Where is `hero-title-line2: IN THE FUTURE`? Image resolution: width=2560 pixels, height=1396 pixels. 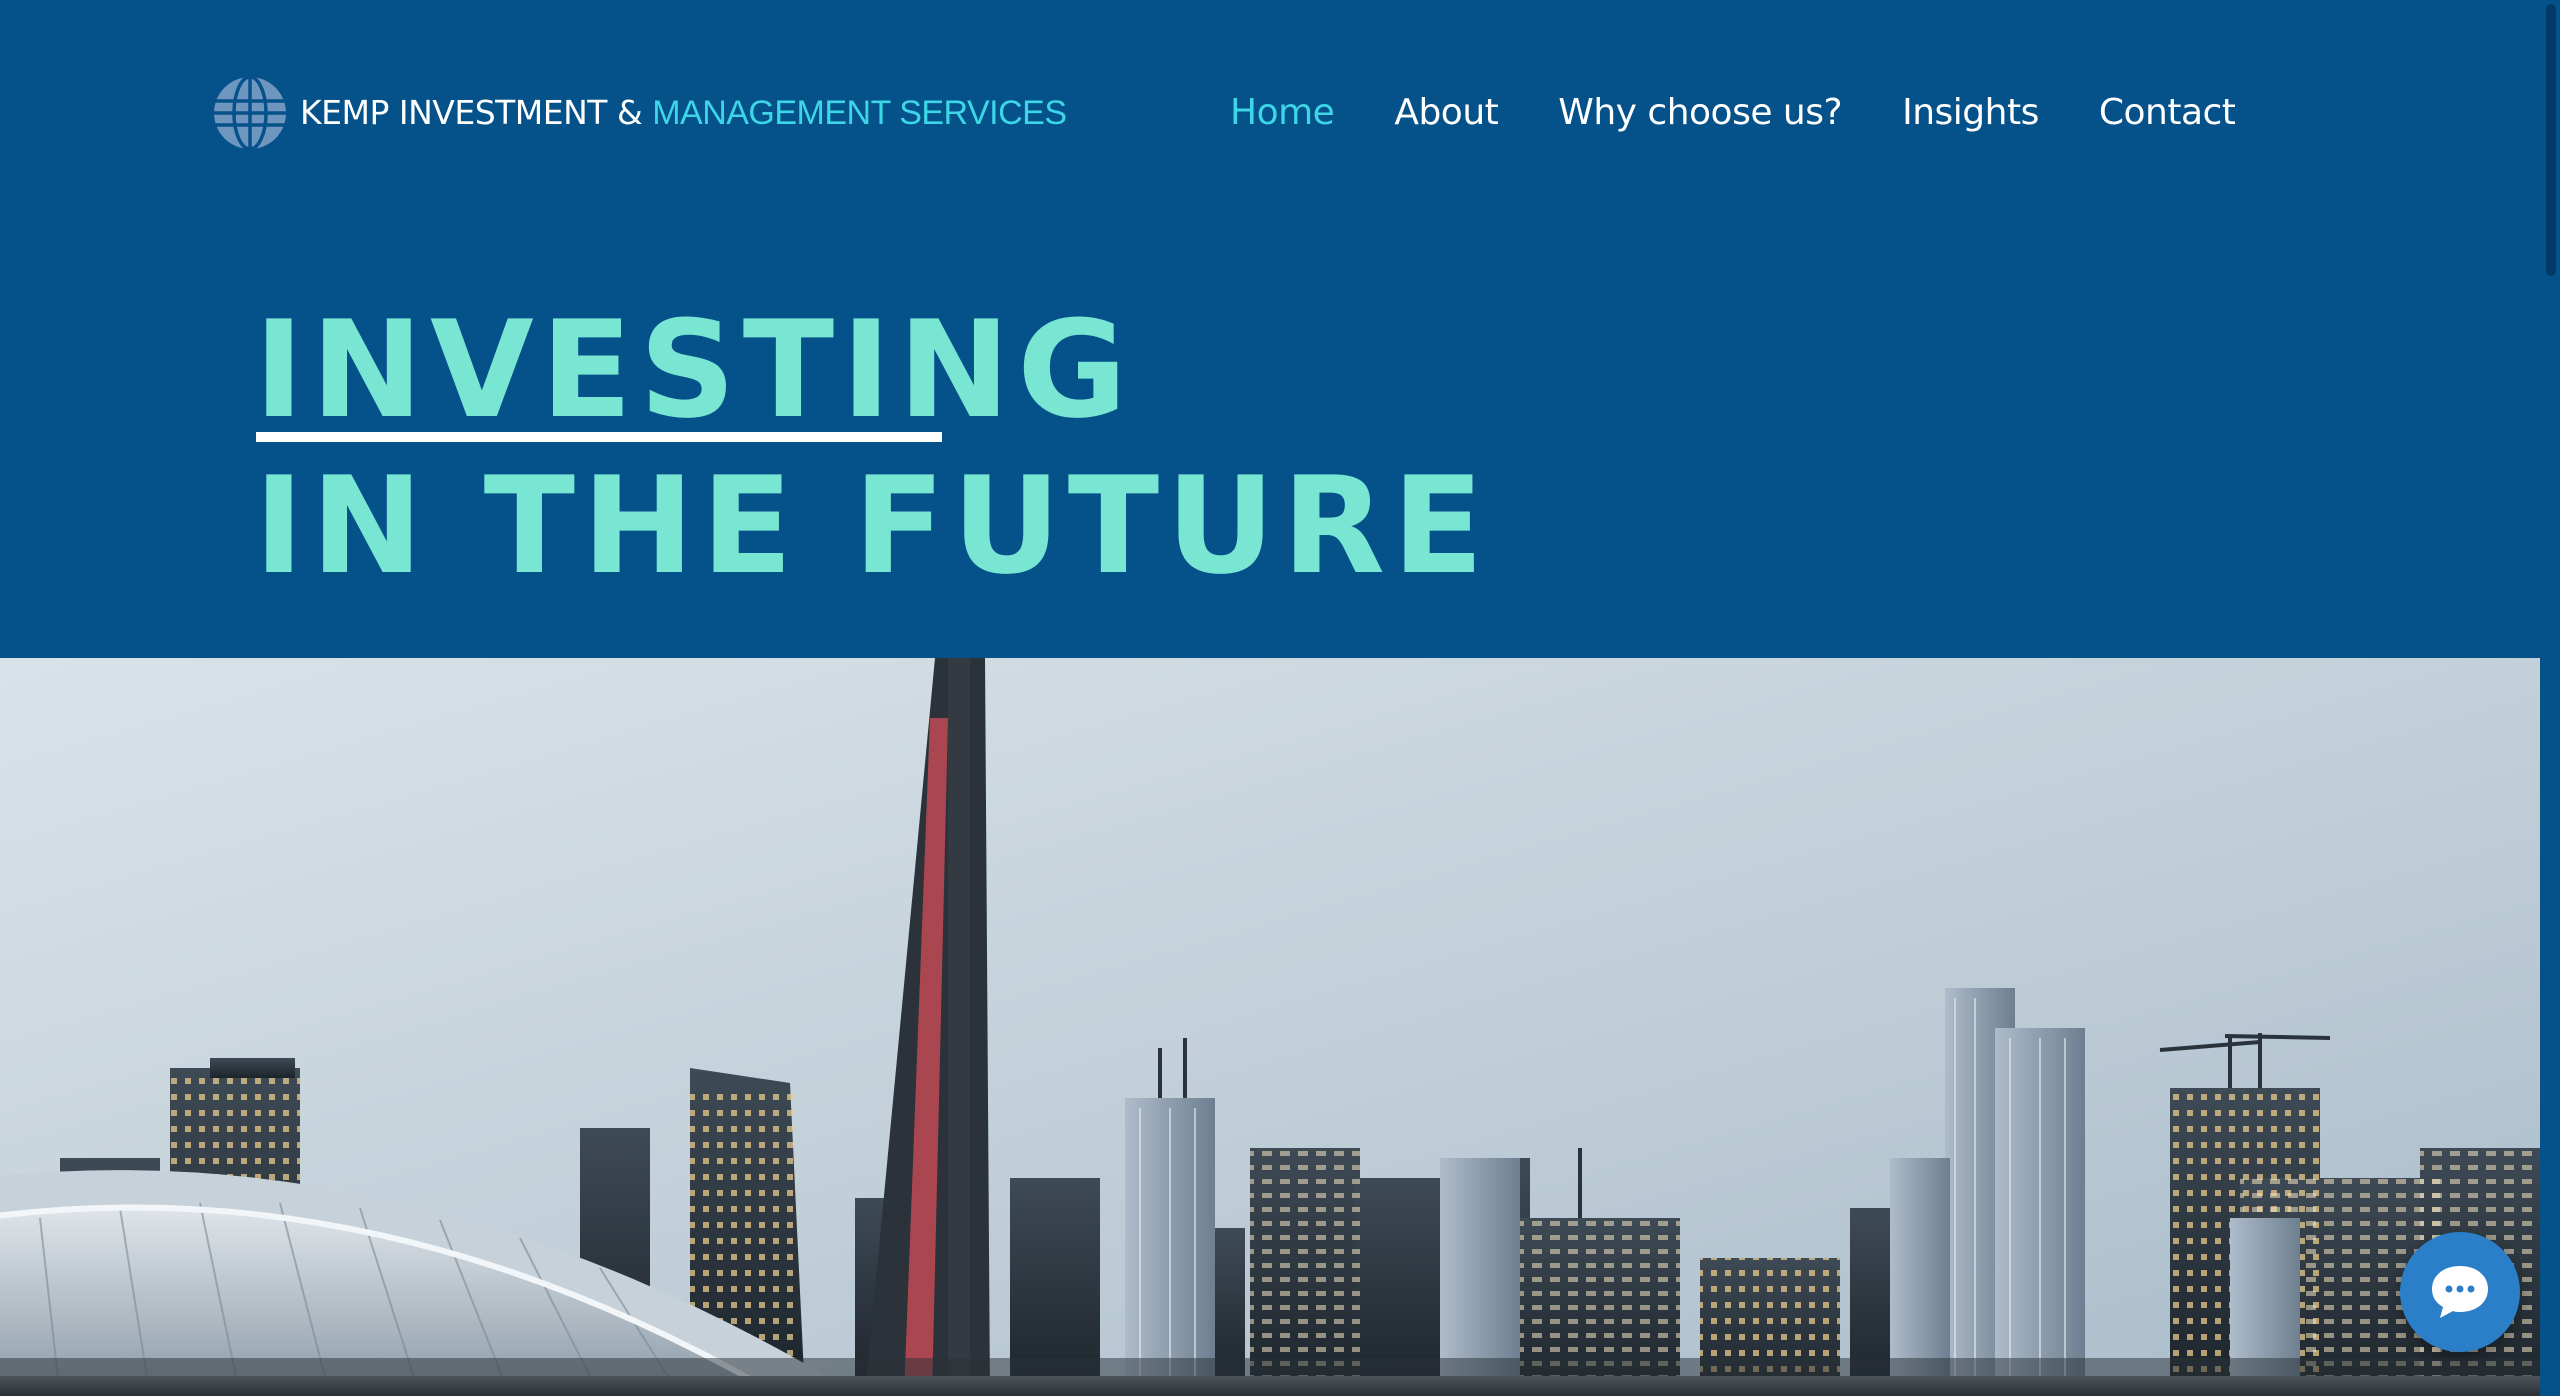 hero-title-line2: IN THE FUTURE is located at coordinates (872, 526).